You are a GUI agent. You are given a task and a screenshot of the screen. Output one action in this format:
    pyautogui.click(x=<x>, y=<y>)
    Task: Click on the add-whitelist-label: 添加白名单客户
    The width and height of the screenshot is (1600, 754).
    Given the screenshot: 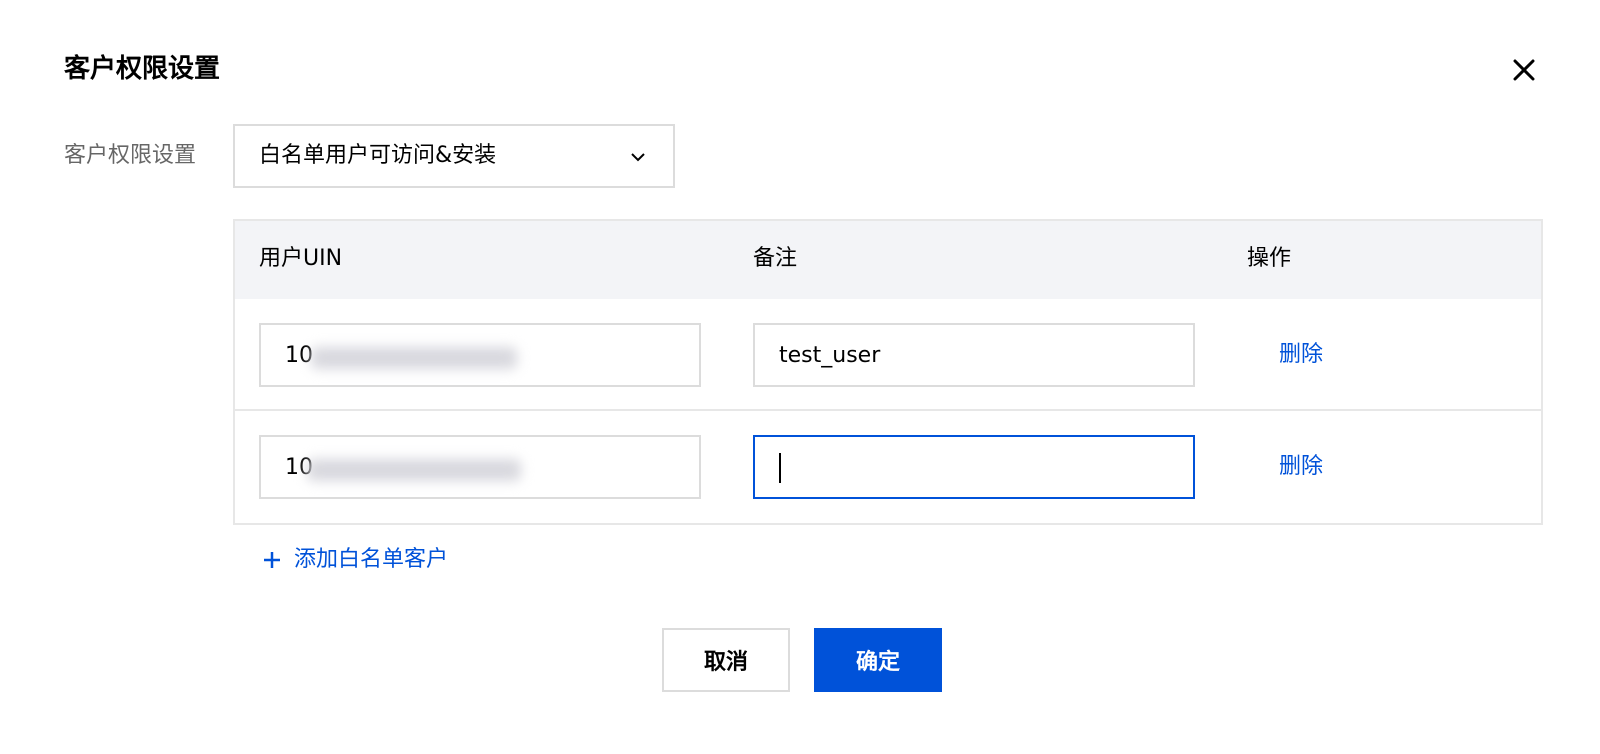 What is the action you would take?
    pyautogui.click(x=371, y=559)
    